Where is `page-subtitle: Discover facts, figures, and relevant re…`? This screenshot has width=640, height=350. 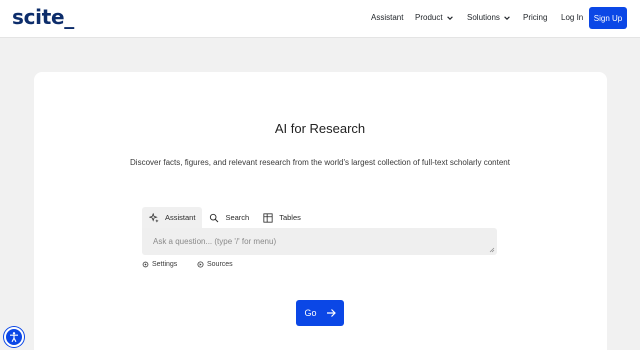
page-subtitle: Discover facts, figures, and relevant re… is located at coordinates (320, 162).